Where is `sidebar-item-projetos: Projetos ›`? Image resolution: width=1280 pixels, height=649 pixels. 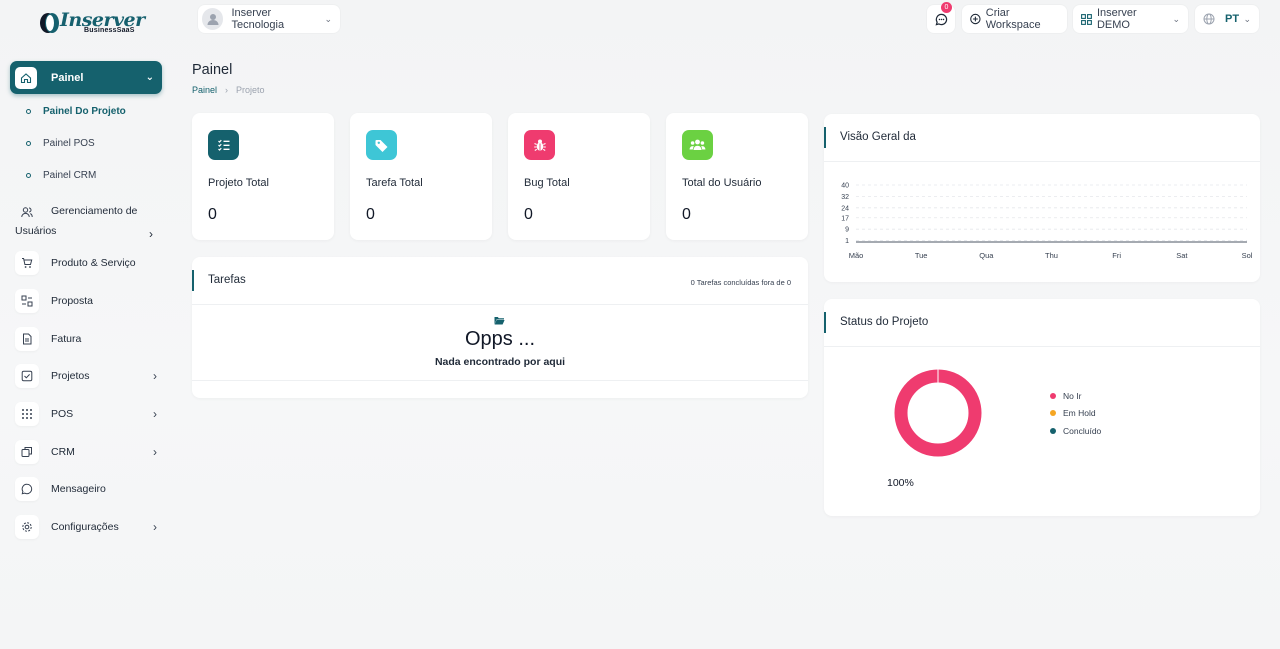 sidebar-item-projetos: Projetos › is located at coordinates (86, 376).